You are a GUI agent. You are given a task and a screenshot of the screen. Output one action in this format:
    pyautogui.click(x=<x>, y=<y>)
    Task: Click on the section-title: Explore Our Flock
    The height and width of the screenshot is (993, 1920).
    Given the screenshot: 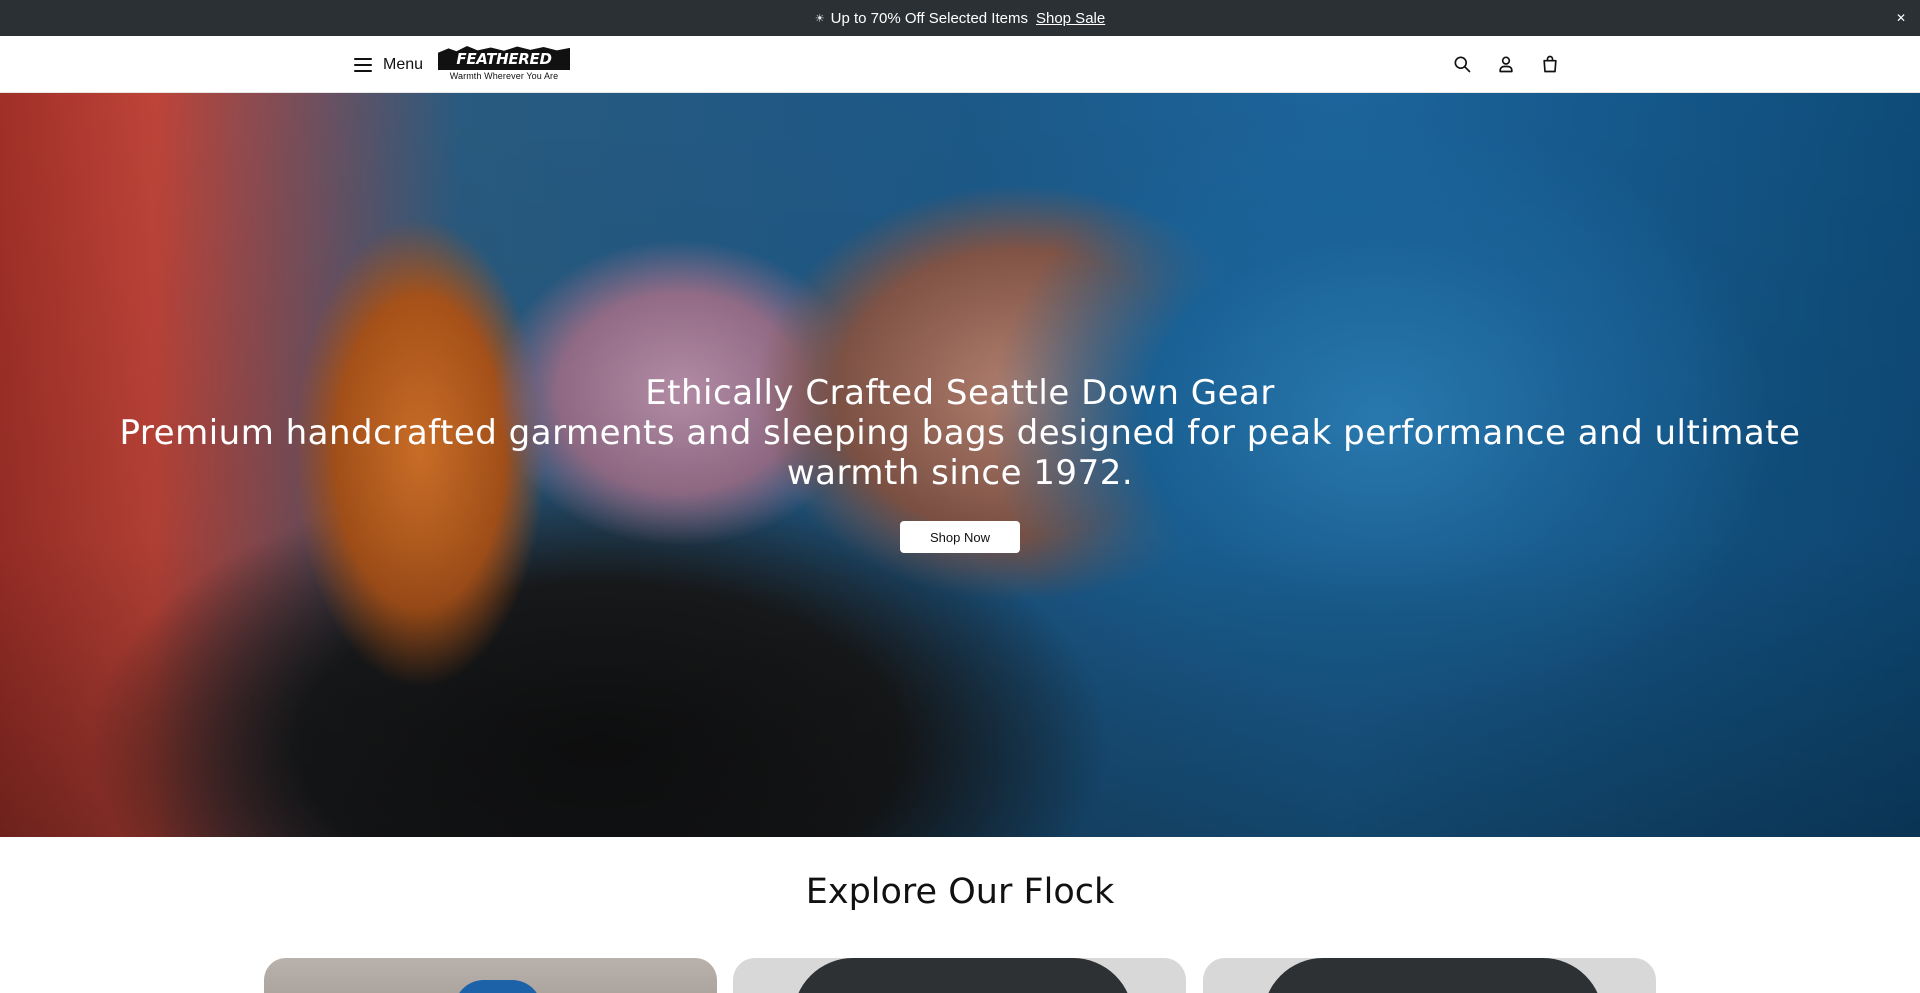 What is the action you would take?
    pyautogui.click(x=960, y=892)
    